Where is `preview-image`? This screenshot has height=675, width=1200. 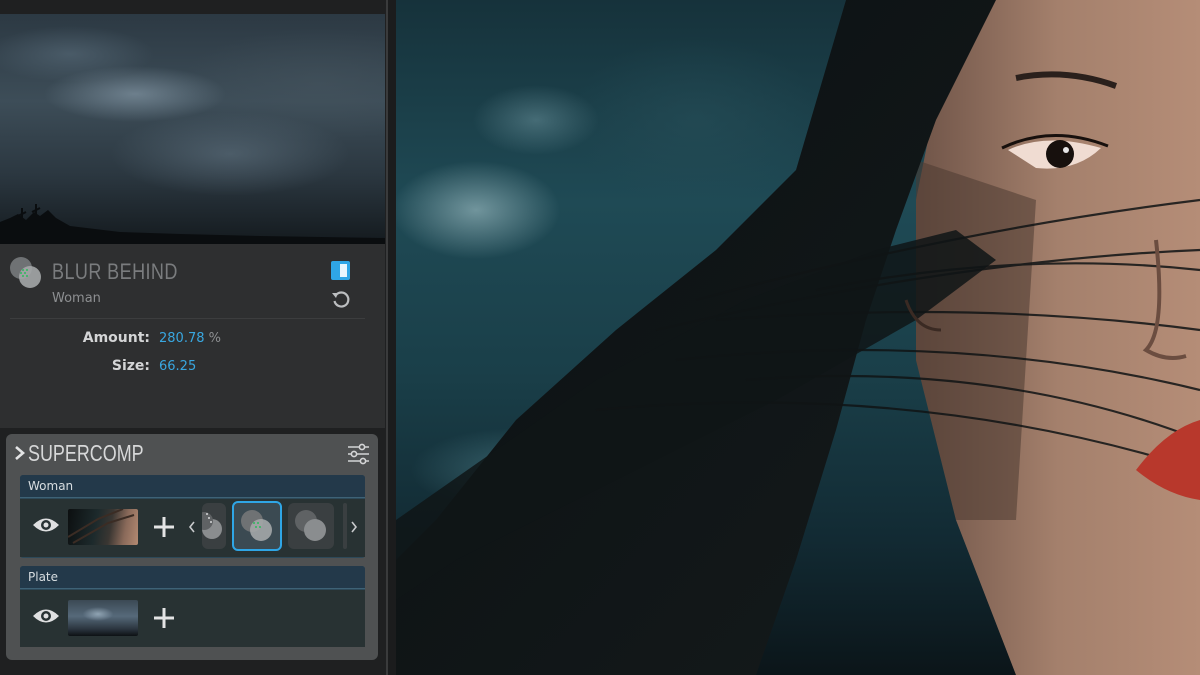 preview-image is located at coordinates (192, 129).